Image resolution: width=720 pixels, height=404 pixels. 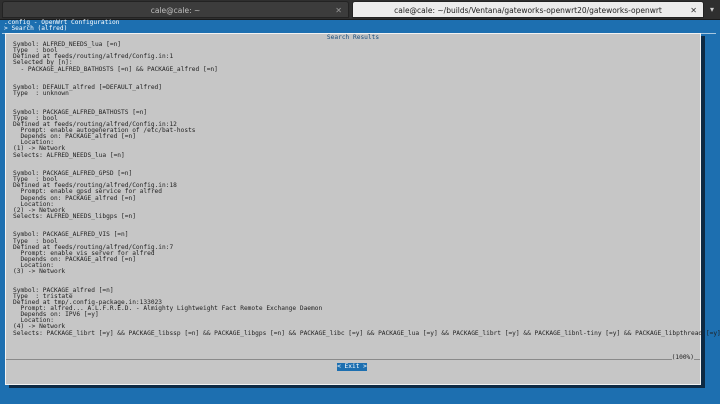 What do you see at coordinates (353, 37) in the screenshot?
I see `dialog-title: Search Results` at bounding box center [353, 37].